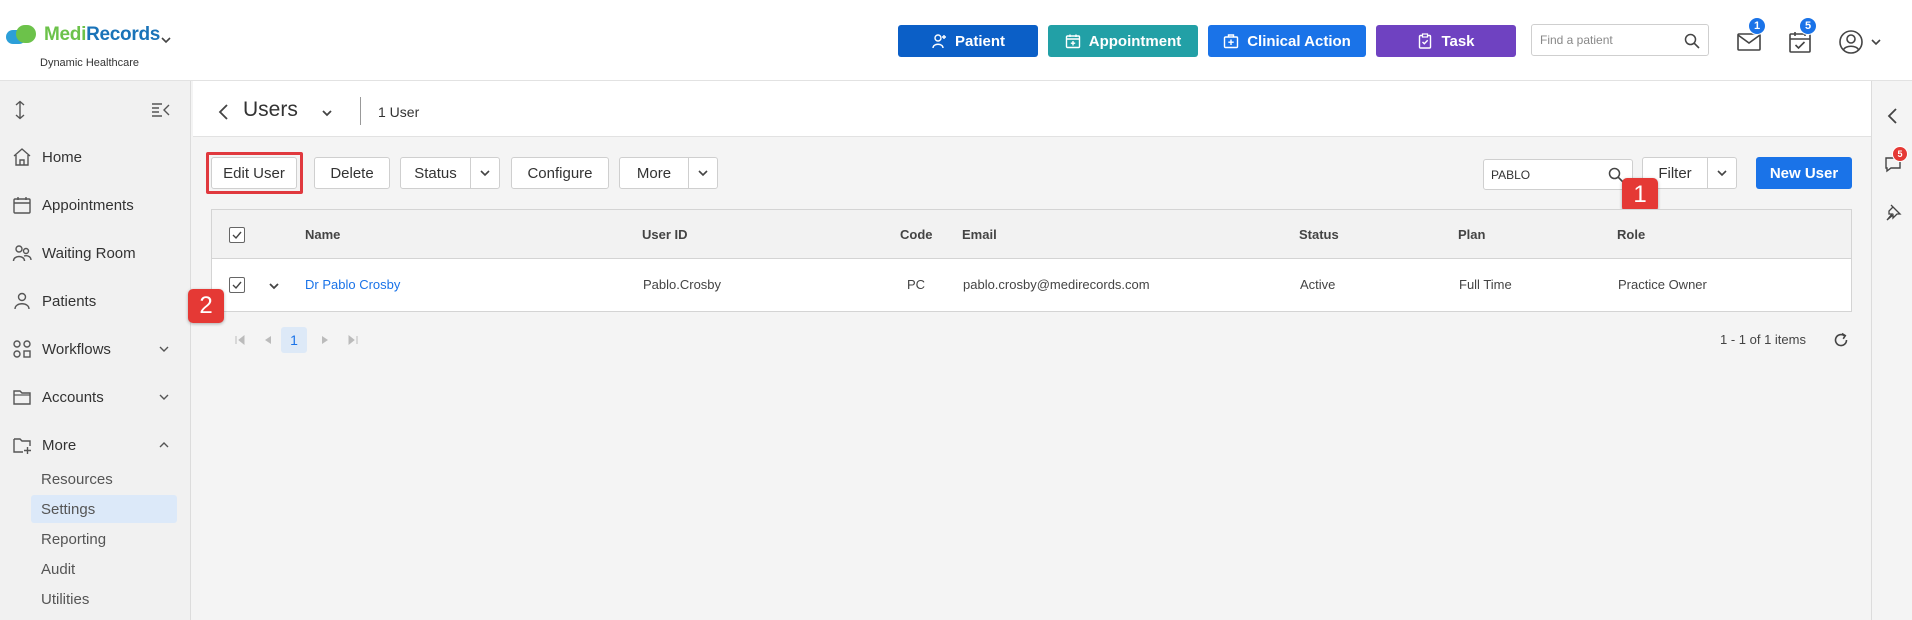 The image size is (1912, 620). Describe the element at coordinates (1891, 350) in the screenshot. I see `right-rail: 5` at that location.